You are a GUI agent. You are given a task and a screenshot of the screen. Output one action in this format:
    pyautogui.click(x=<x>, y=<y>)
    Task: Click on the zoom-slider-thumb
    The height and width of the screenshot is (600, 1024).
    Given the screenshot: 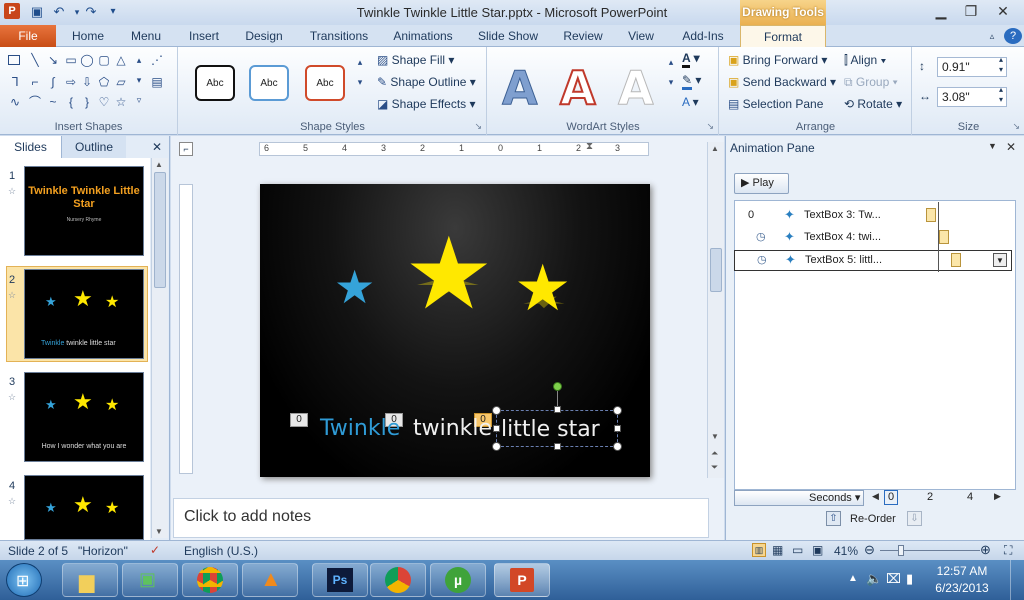 What is the action you would take?
    pyautogui.click(x=901, y=550)
    